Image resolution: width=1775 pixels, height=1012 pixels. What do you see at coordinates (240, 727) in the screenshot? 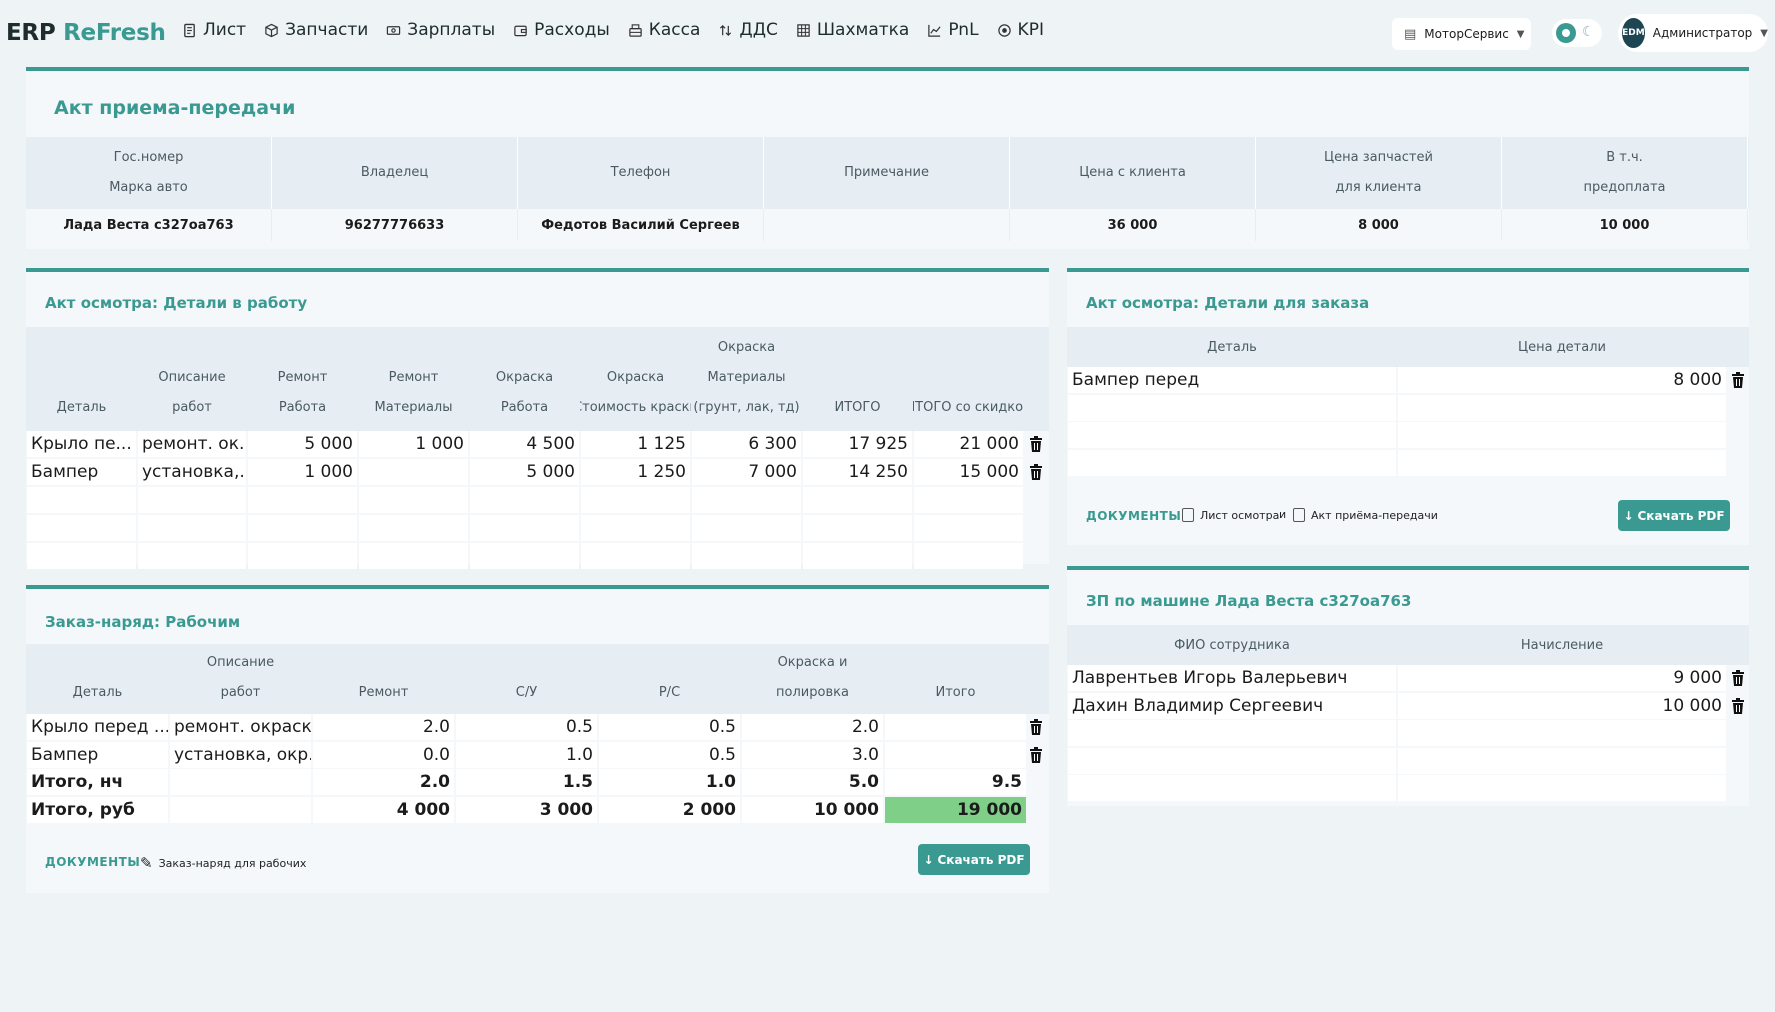
I see `table-cell: ремонт. окраска` at bounding box center [240, 727].